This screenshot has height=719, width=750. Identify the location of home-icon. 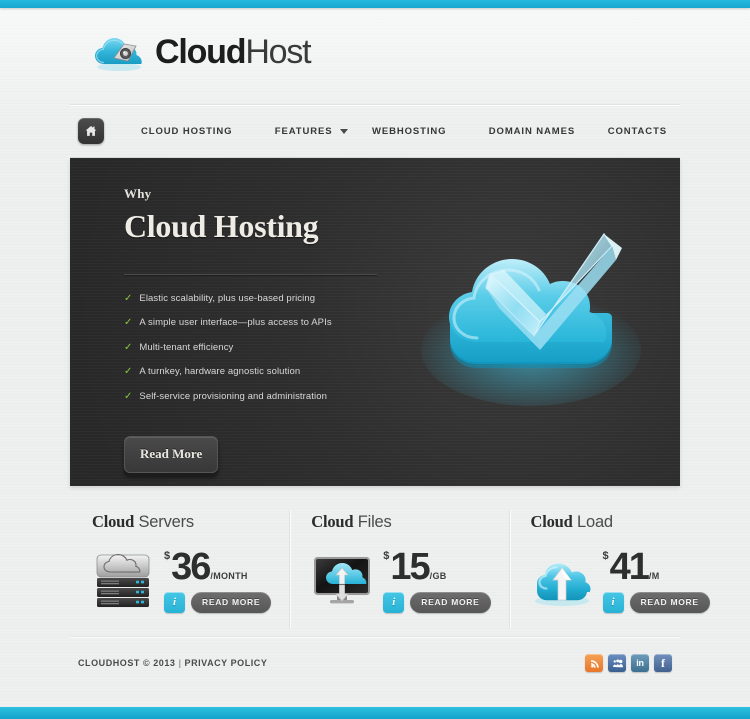
(91, 131).